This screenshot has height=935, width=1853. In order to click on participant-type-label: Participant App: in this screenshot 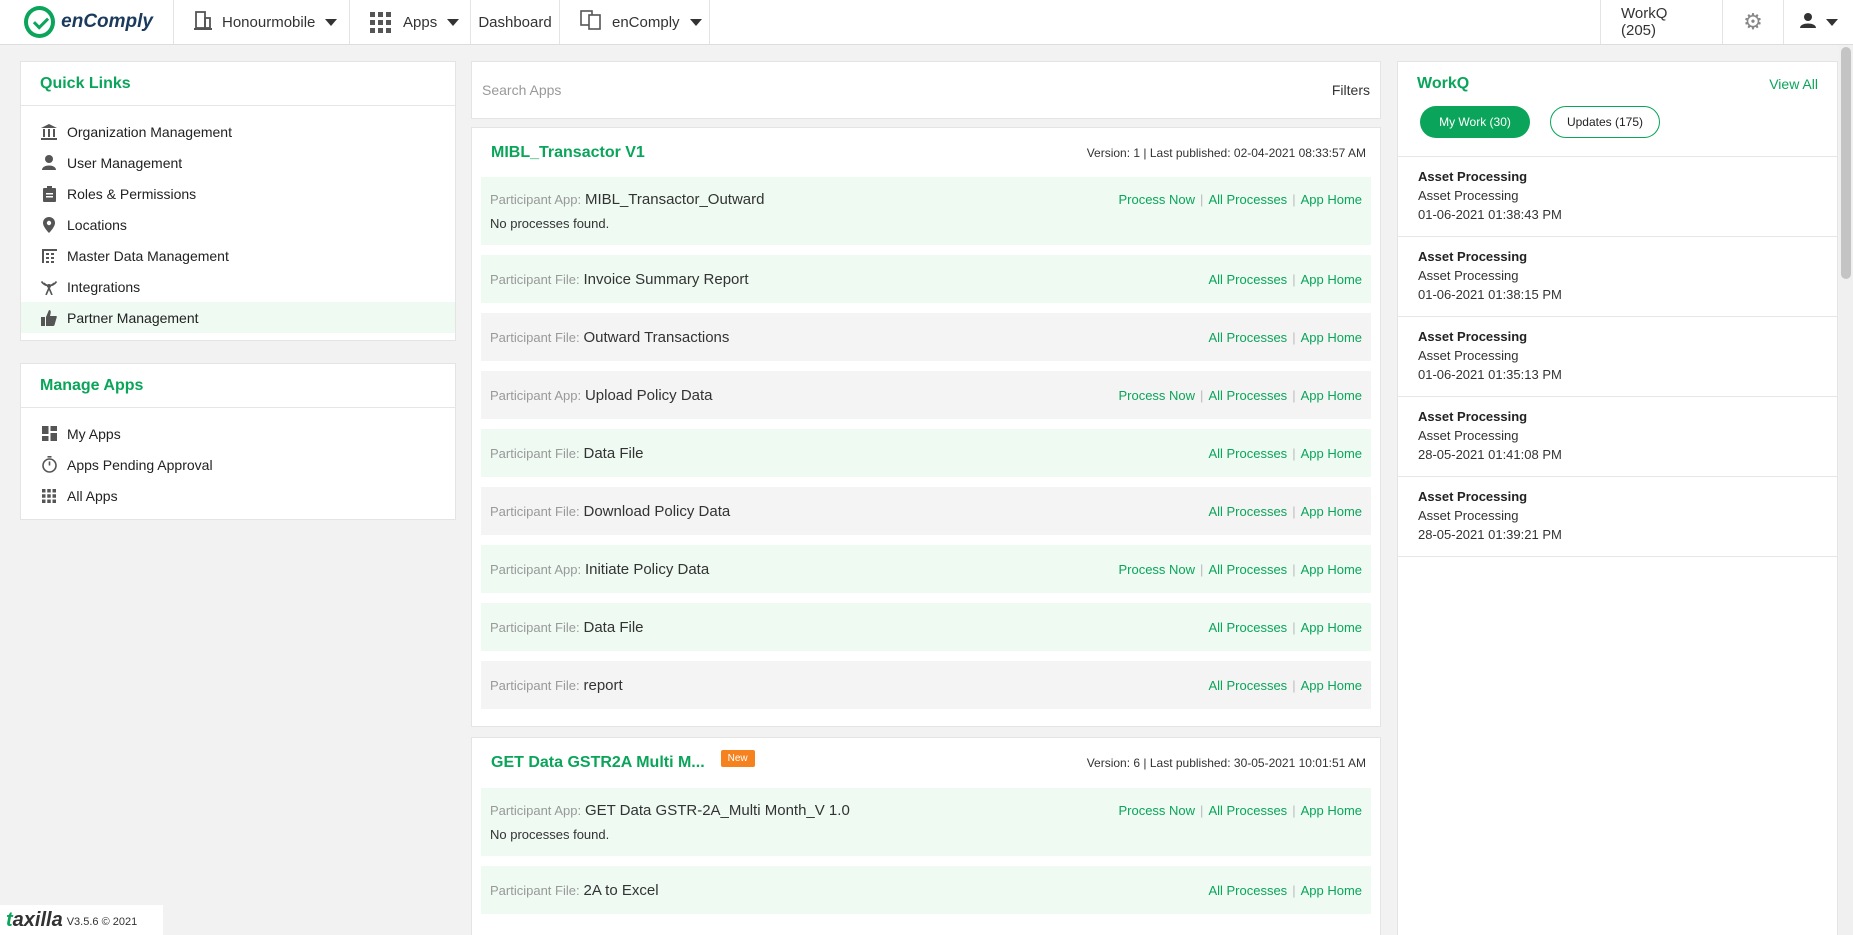, I will do `click(536, 199)`.